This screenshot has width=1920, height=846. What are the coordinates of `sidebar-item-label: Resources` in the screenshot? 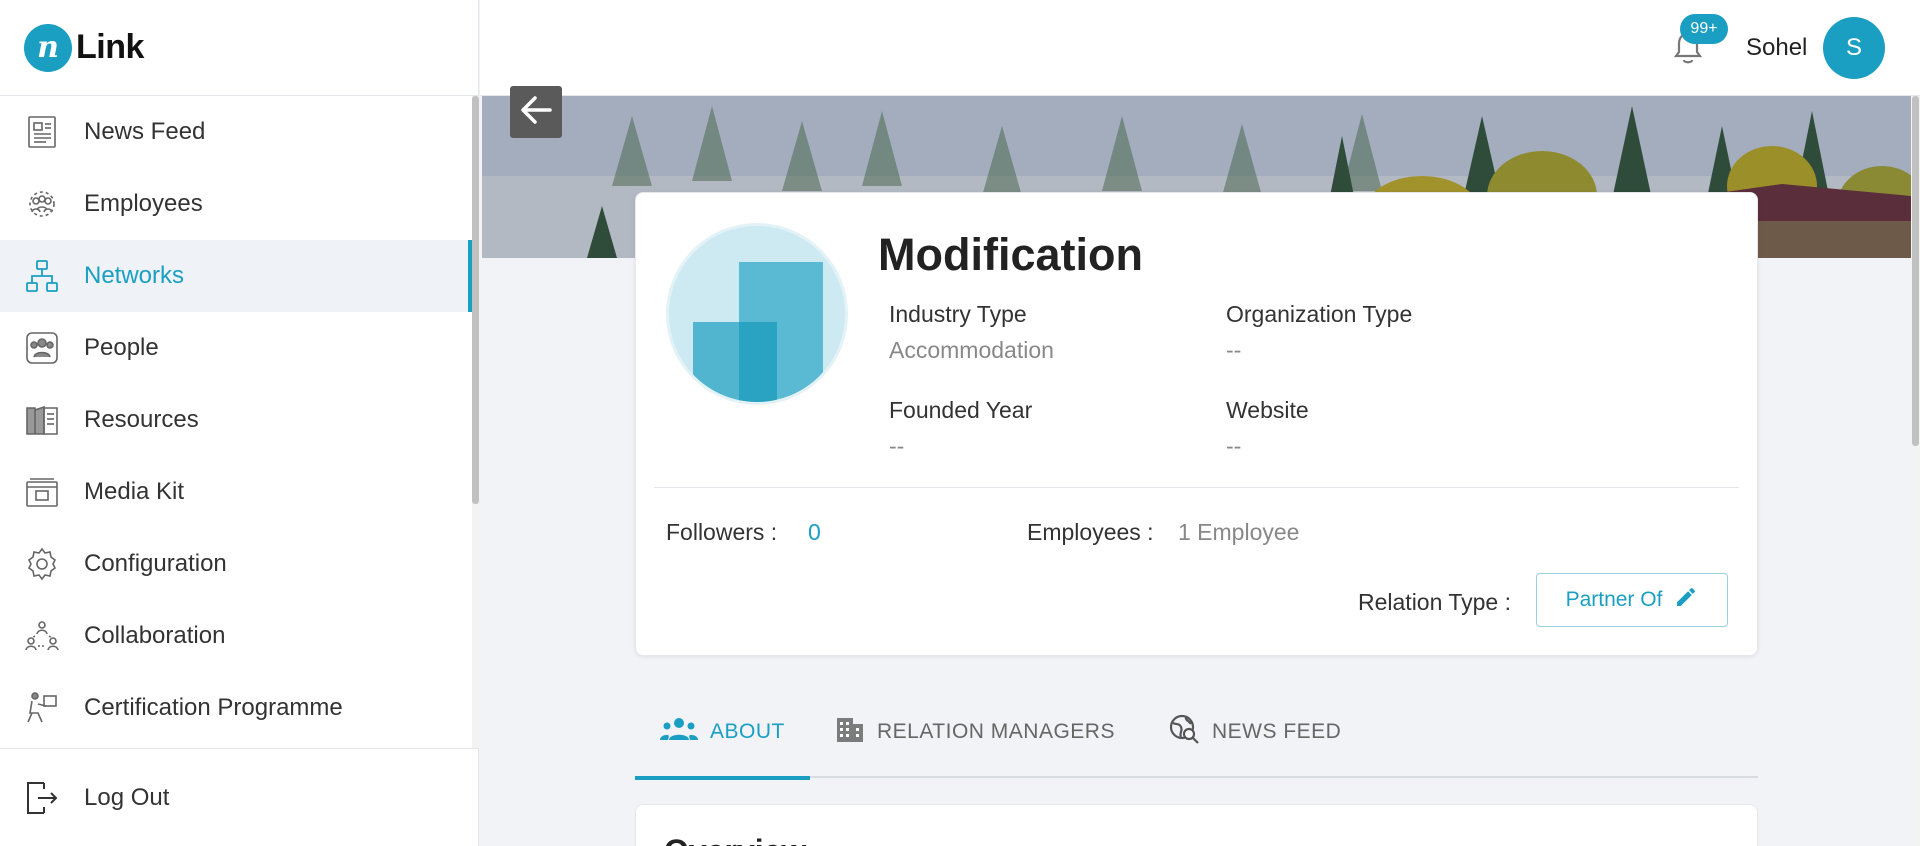 It's located at (141, 419).